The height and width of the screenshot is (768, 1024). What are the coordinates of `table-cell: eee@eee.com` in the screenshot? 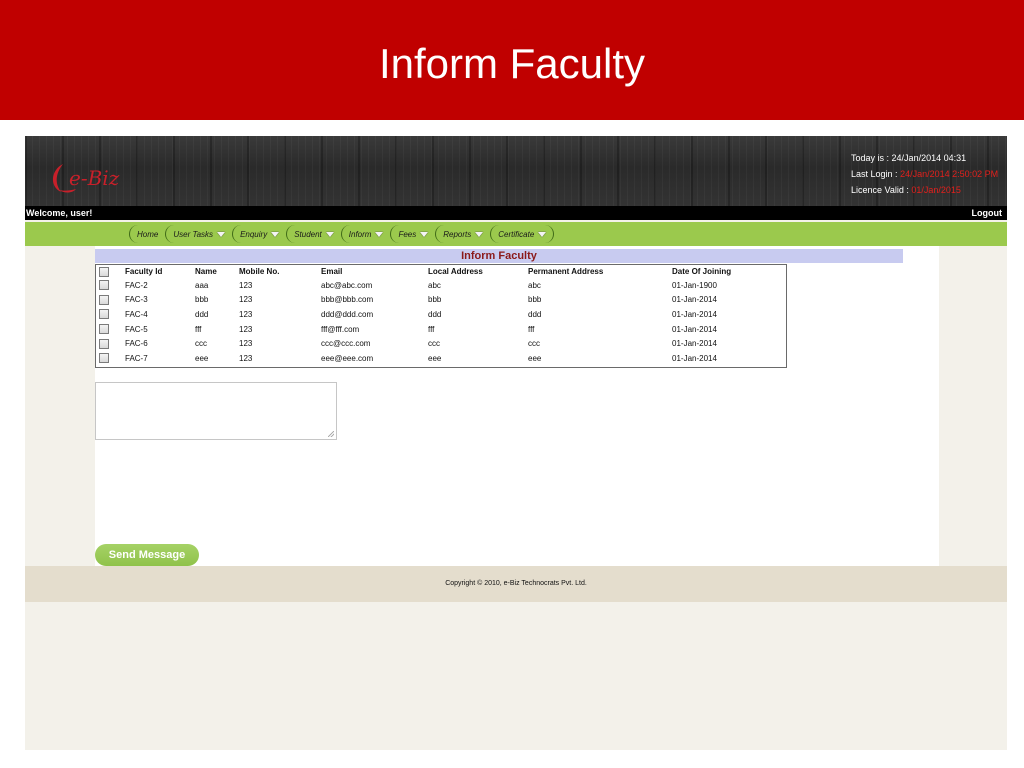 It's located at (347, 358).